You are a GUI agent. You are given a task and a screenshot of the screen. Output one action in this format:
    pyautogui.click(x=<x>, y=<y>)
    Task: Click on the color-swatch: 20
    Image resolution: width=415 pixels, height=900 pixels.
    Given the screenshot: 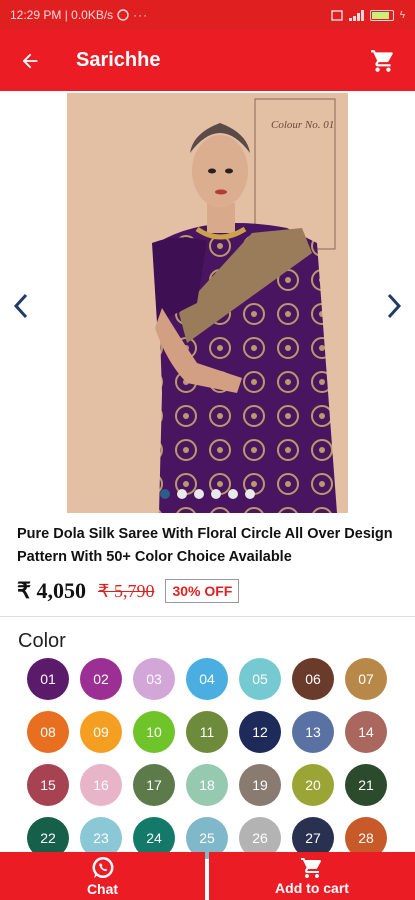 What is the action you would take?
    pyautogui.click(x=313, y=785)
    